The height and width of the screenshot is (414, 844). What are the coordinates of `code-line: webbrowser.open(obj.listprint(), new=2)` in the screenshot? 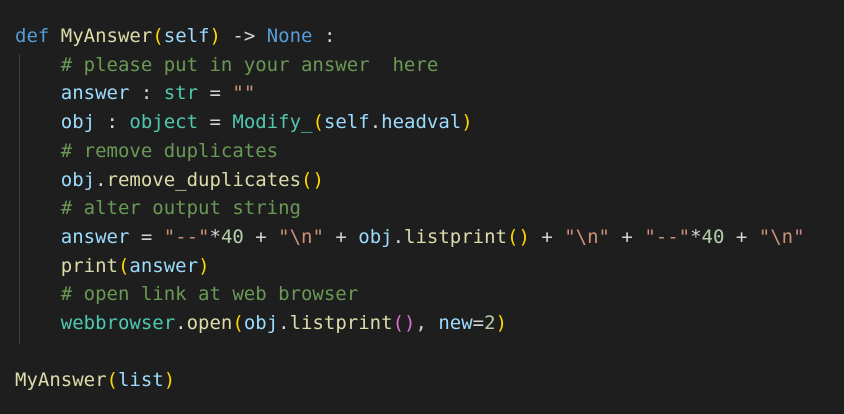 It's located at (261, 323).